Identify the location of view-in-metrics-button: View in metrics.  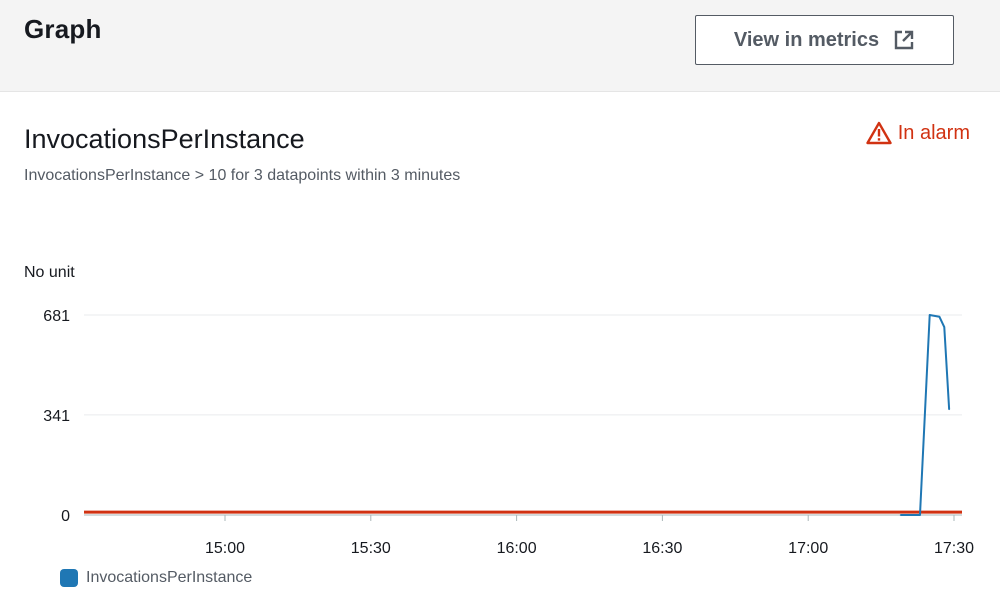
(824, 40).